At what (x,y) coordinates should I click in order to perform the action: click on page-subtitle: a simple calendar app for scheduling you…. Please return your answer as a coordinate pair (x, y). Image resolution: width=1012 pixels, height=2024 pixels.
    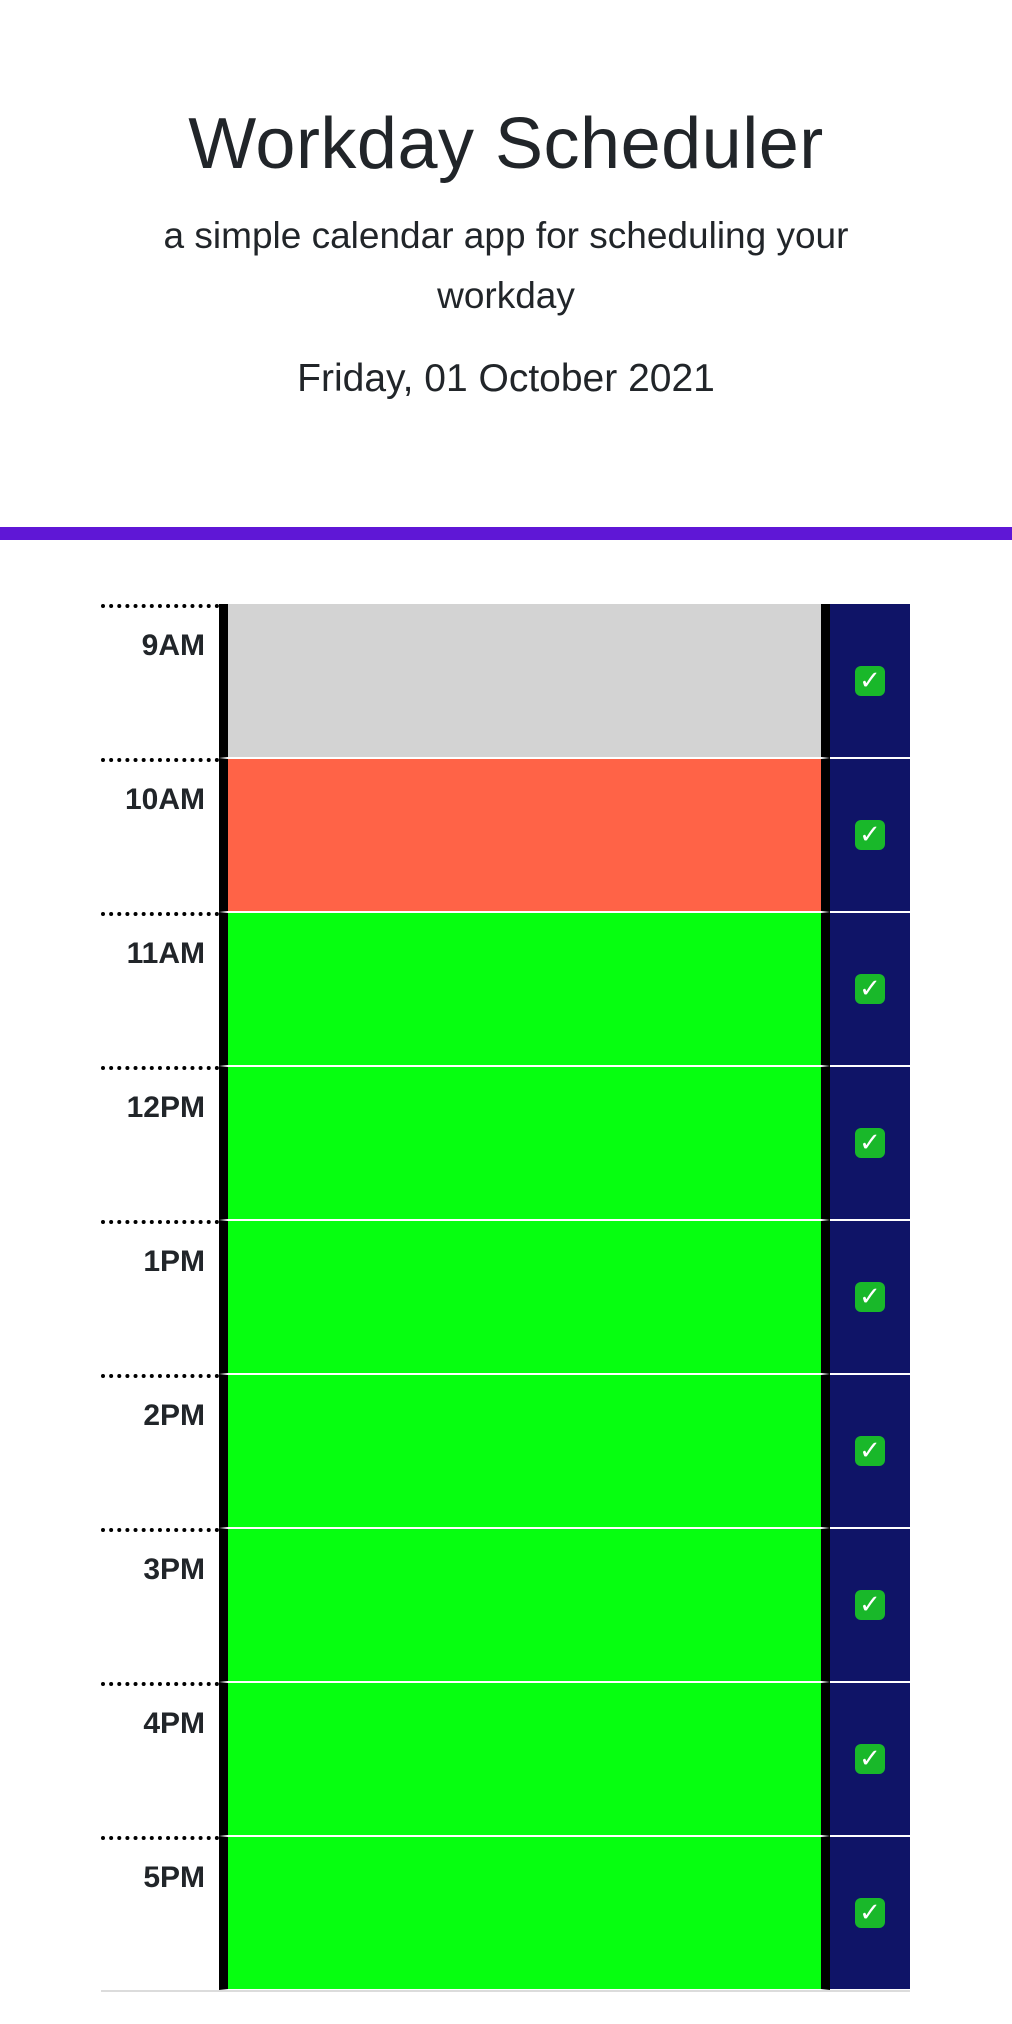
    Looking at the image, I should click on (506, 265).